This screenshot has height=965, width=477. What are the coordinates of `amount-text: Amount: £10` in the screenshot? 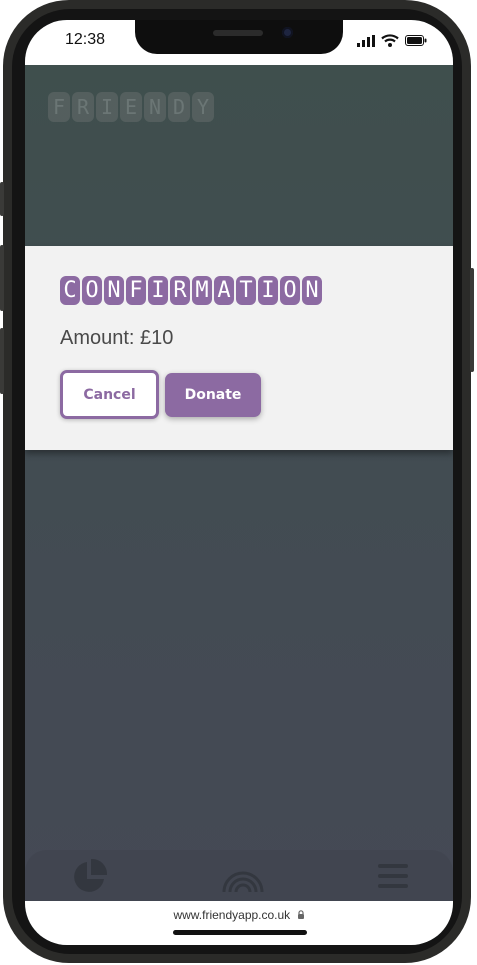 It's located at (117, 338).